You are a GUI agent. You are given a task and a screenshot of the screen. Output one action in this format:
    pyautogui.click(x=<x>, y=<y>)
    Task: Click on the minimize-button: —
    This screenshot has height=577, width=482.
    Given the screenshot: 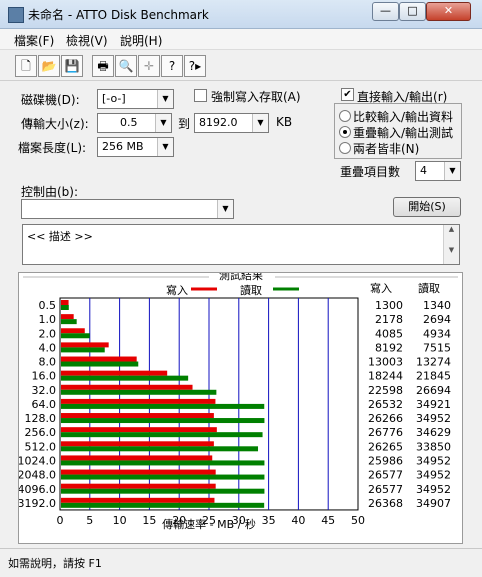 What is the action you would take?
    pyautogui.click(x=385, y=11)
    